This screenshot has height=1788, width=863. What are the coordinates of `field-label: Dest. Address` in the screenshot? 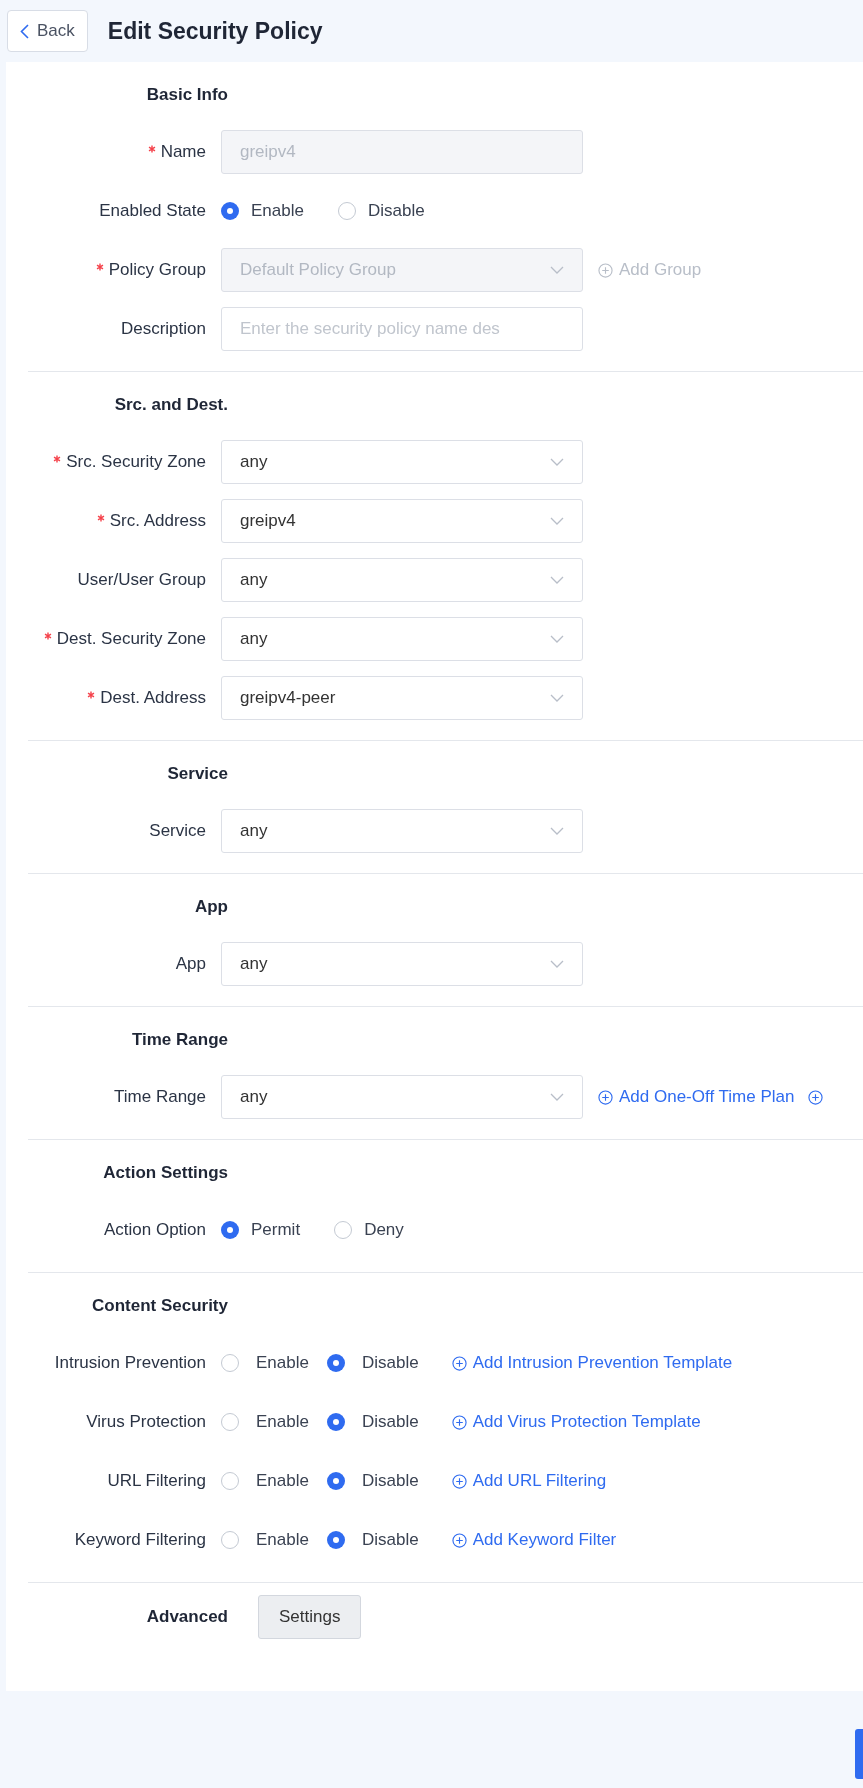 It's located at (153, 698).